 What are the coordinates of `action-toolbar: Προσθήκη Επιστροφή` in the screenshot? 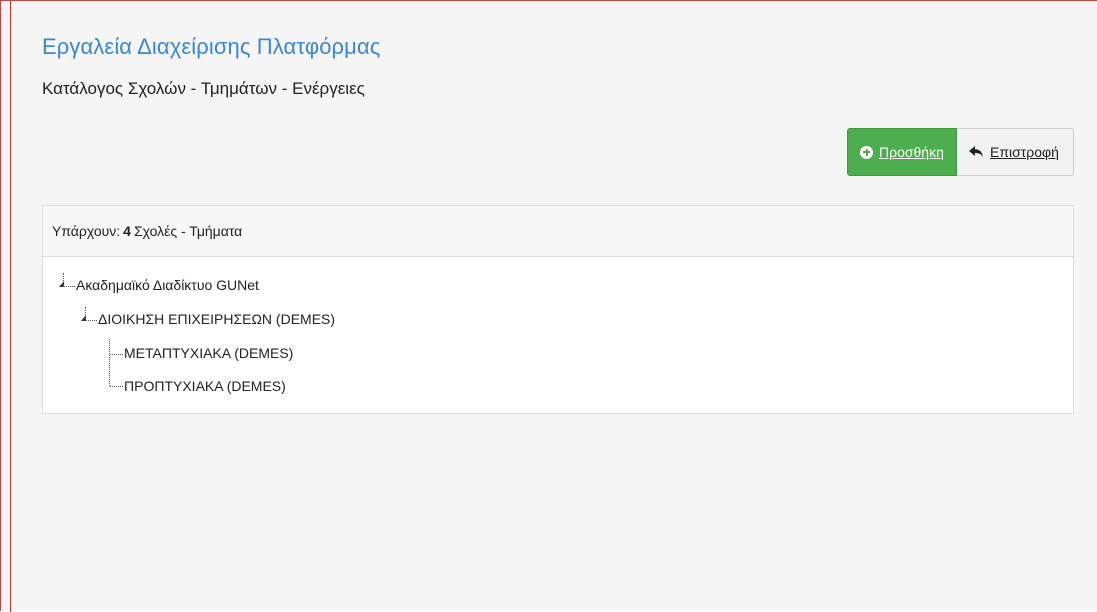 It's located at (960, 152).